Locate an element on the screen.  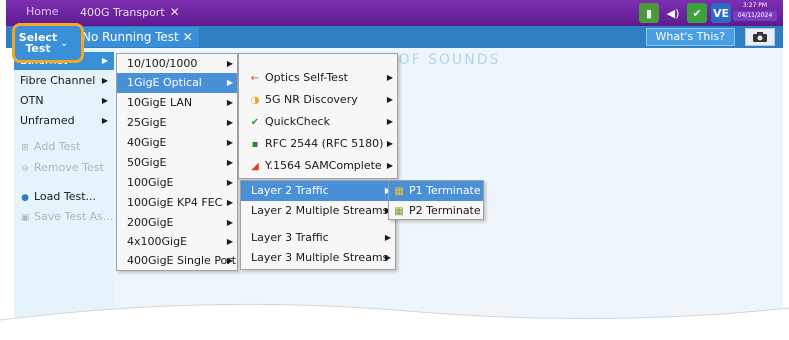
page-curl-decoration is located at coordinates (394, 321).